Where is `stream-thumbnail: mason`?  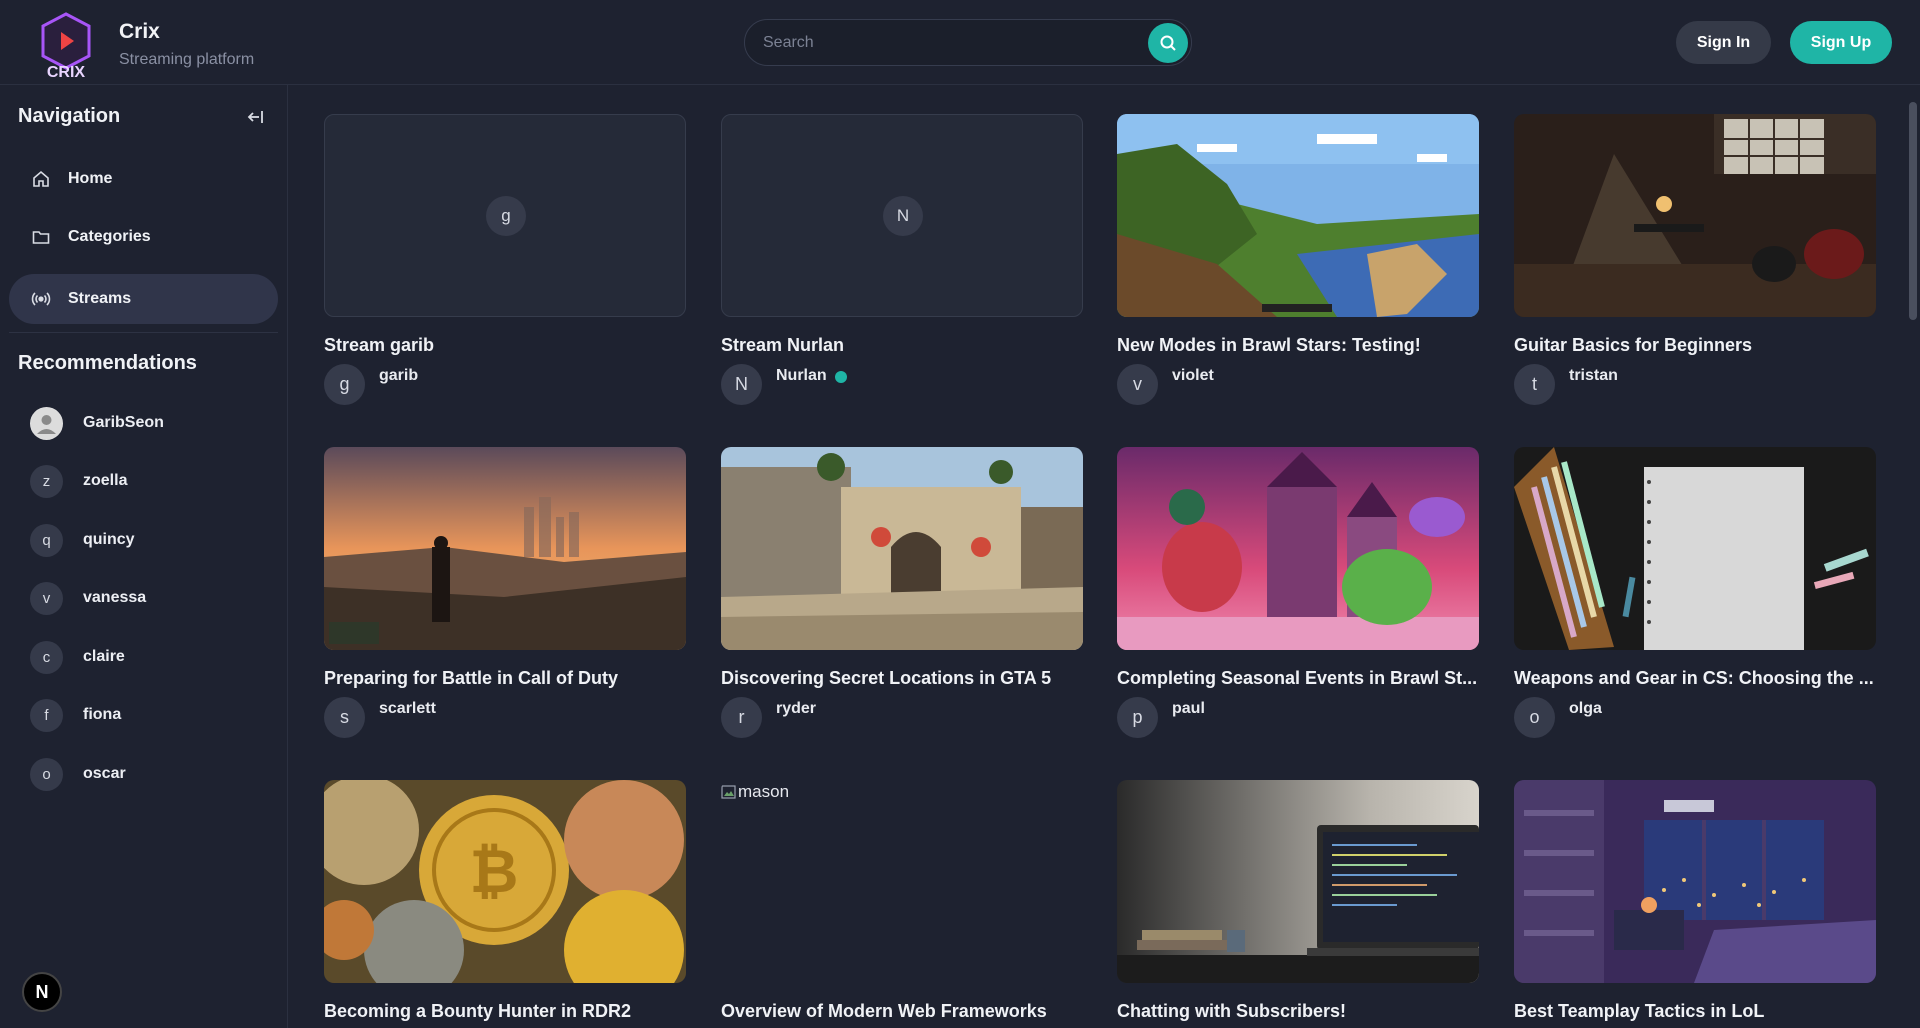 stream-thumbnail: mason is located at coordinates (902, 881).